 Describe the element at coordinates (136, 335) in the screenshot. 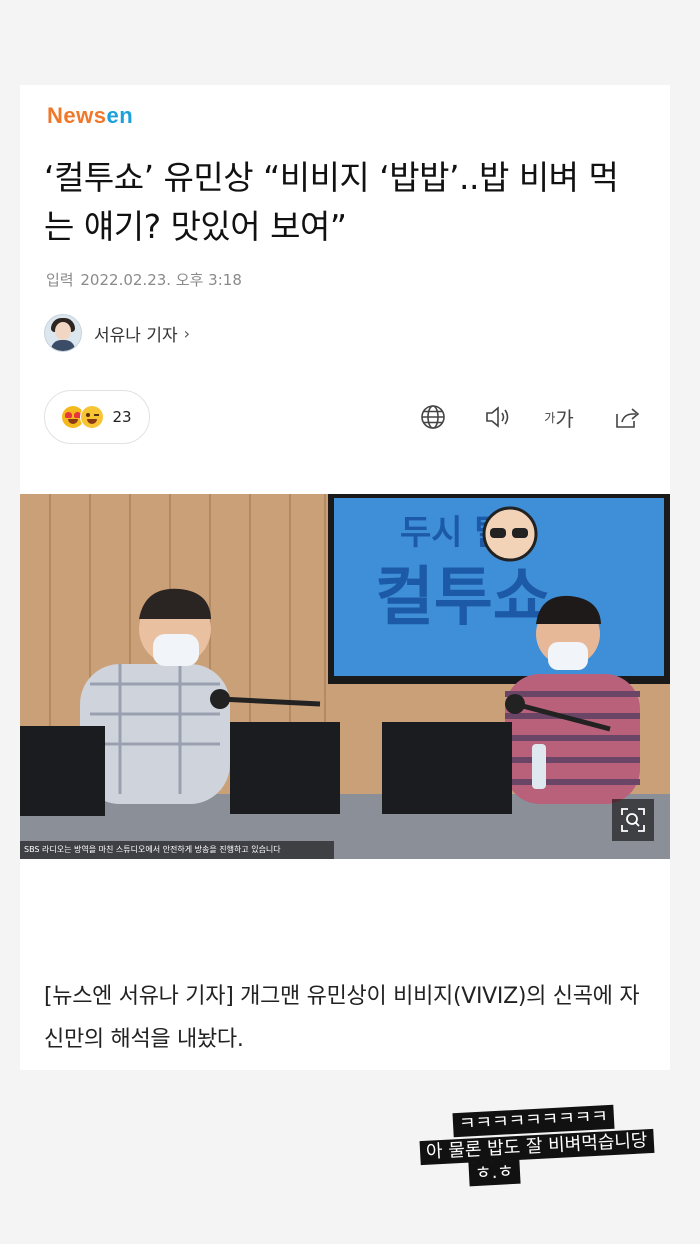

I see `reporter-name: 서유나 기자` at that location.